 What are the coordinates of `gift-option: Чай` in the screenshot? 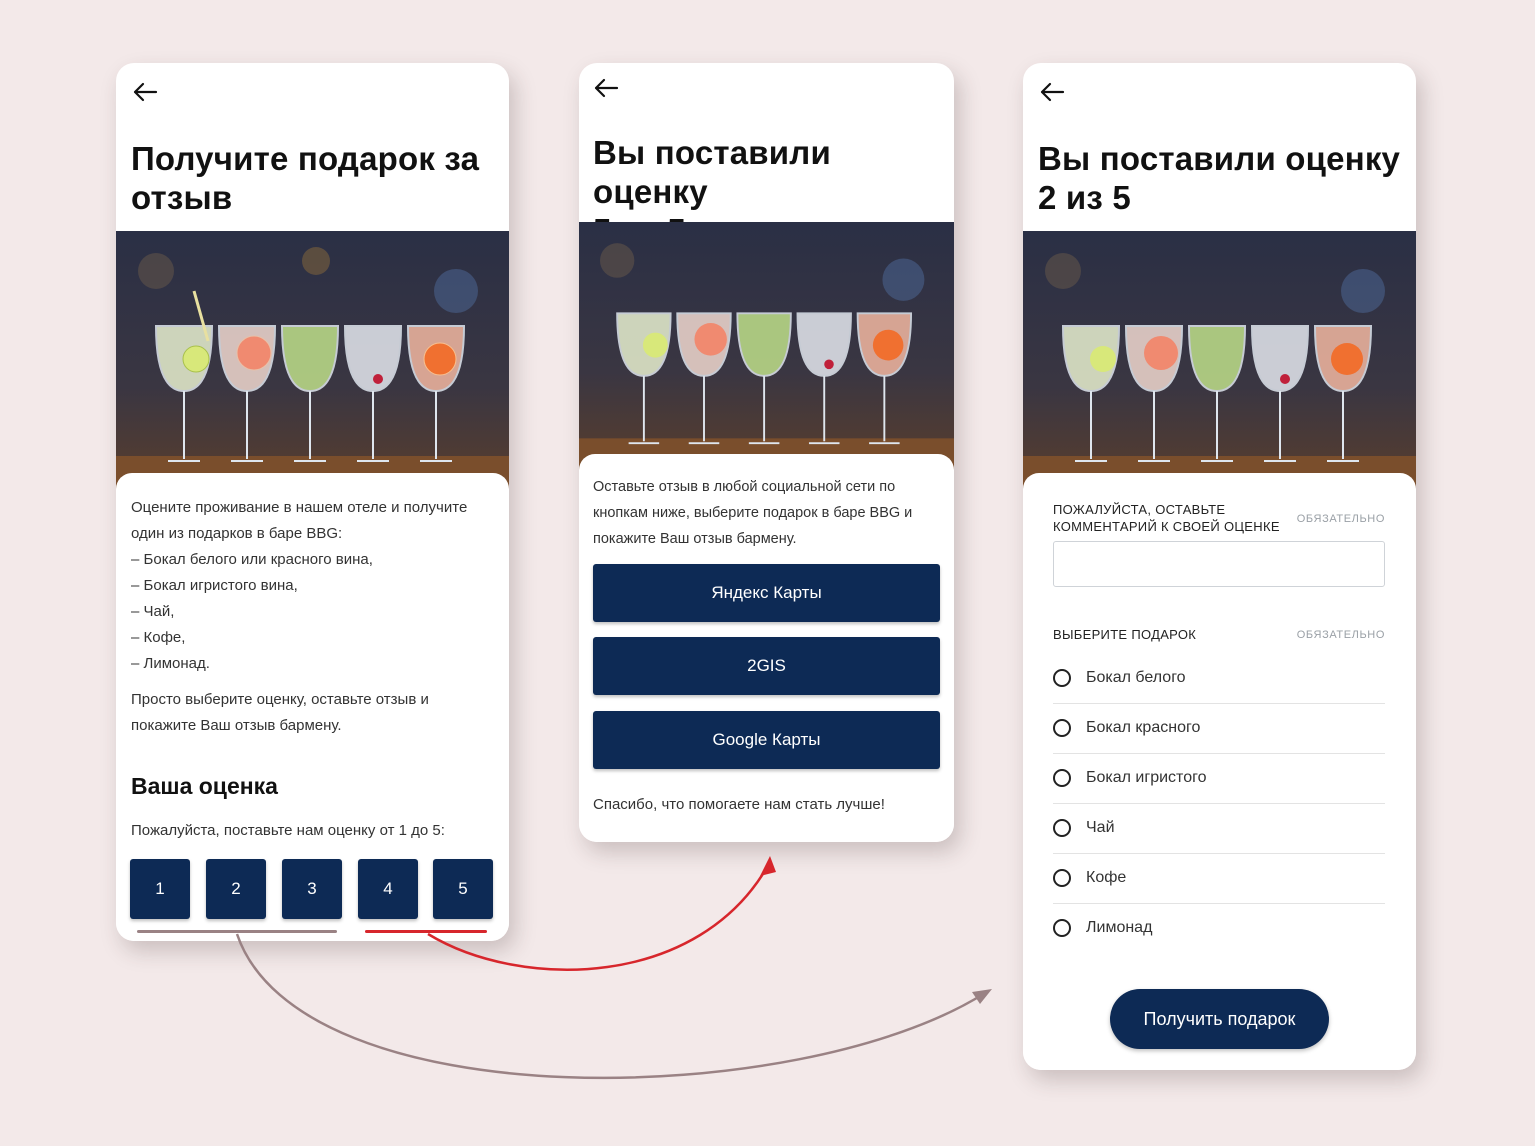 It's located at (1219, 828).